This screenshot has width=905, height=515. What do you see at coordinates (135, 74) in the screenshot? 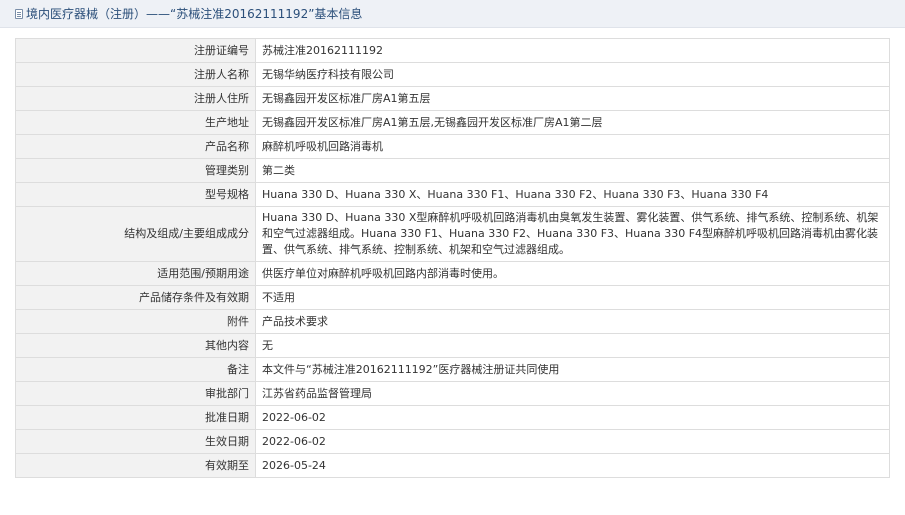
I see `row-label: 注册人名称` at bounding box center [135, 74].